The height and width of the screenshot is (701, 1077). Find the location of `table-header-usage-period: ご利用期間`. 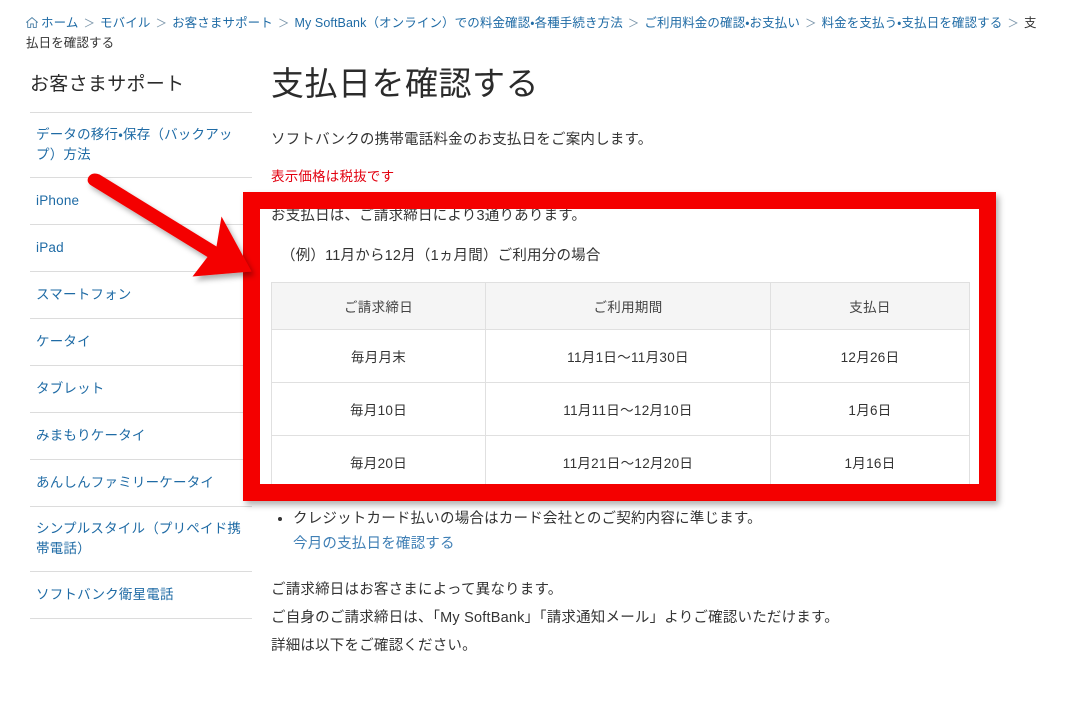

table-header-usage-period: ご利用期間 is located at coordinates (628, 306).